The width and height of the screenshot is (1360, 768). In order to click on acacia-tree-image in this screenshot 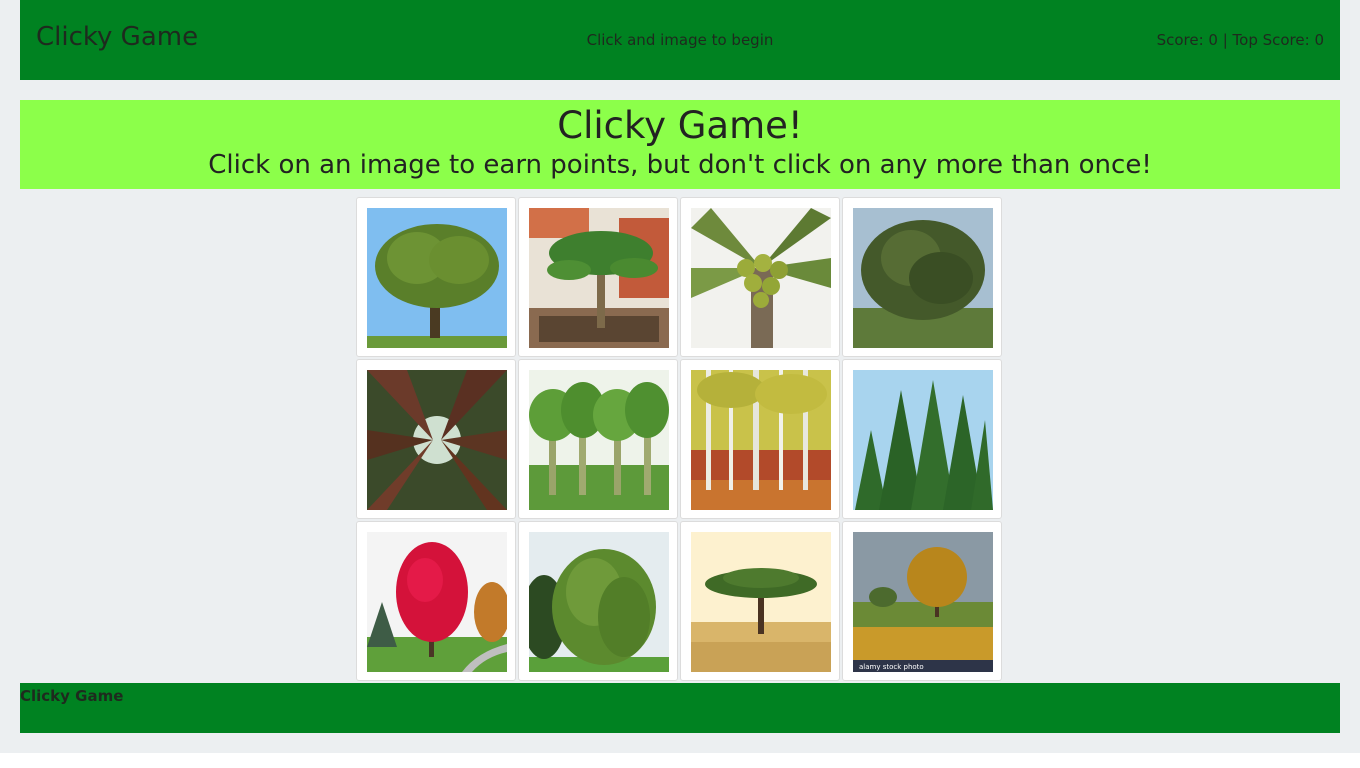, I will do `click(761, 602)`.